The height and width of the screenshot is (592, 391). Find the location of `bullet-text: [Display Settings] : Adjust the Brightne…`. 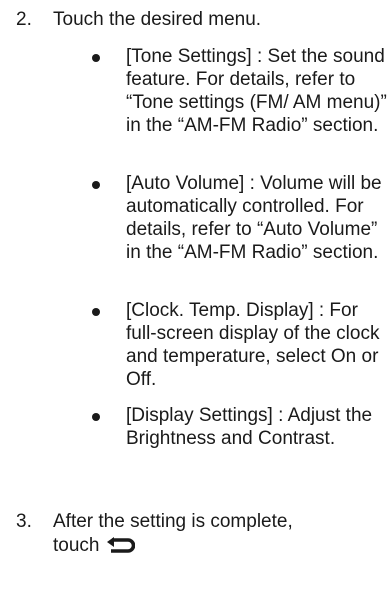

bullet-text: [Display Settings] : Adjust the Brightne… is located at coordinates (249, 427).